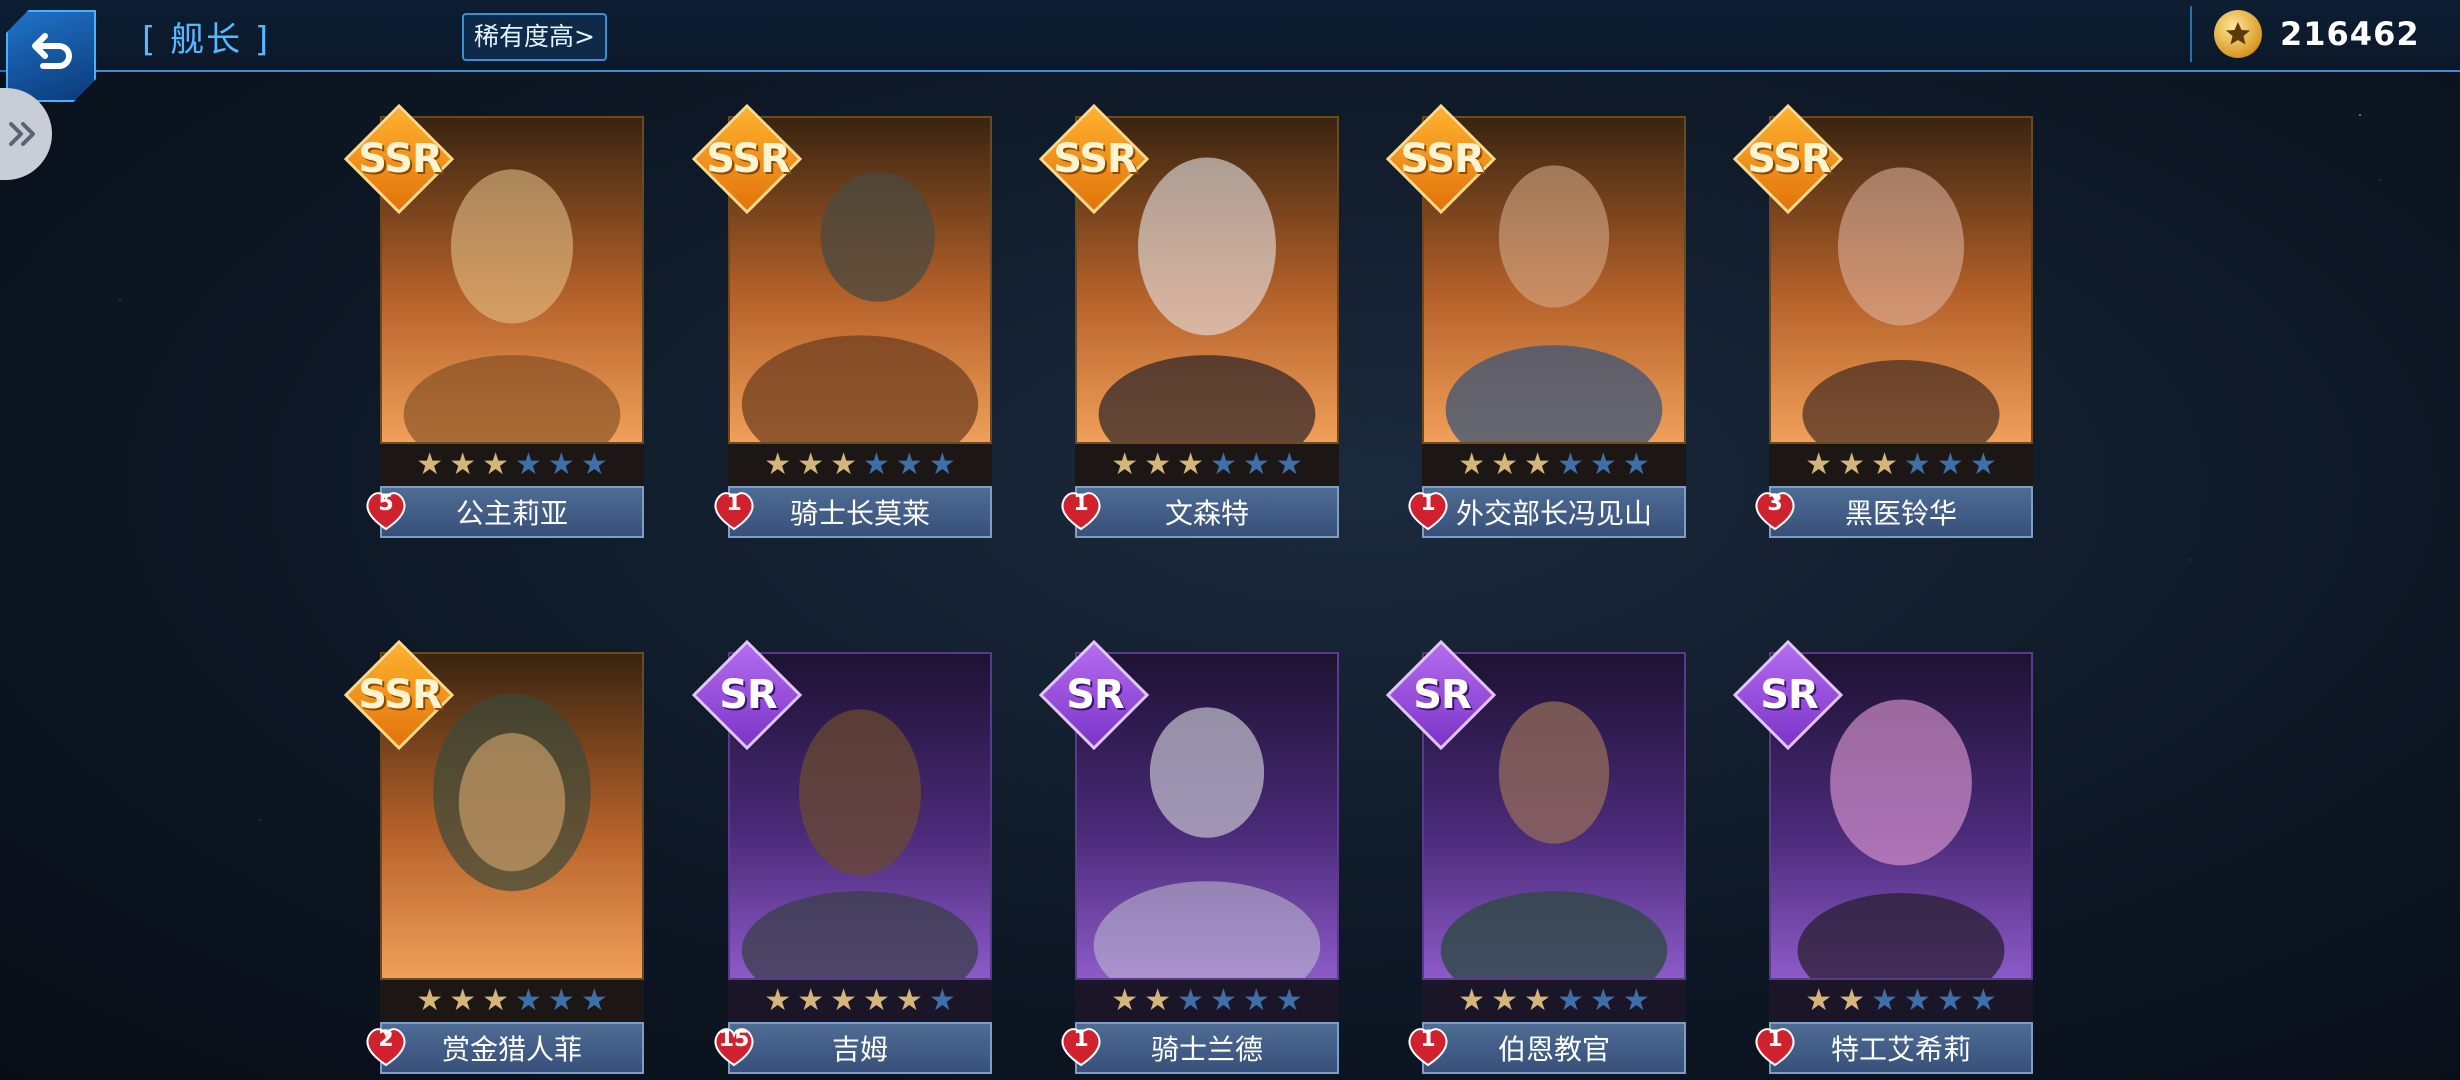 The image size is (2460, 1080). Describe the element at coordinates (1535, 859) in the screenshot. I see `captain-card: SR ★ ★ ★ ★ ★ ★ 伯恩教官 1` at that location.